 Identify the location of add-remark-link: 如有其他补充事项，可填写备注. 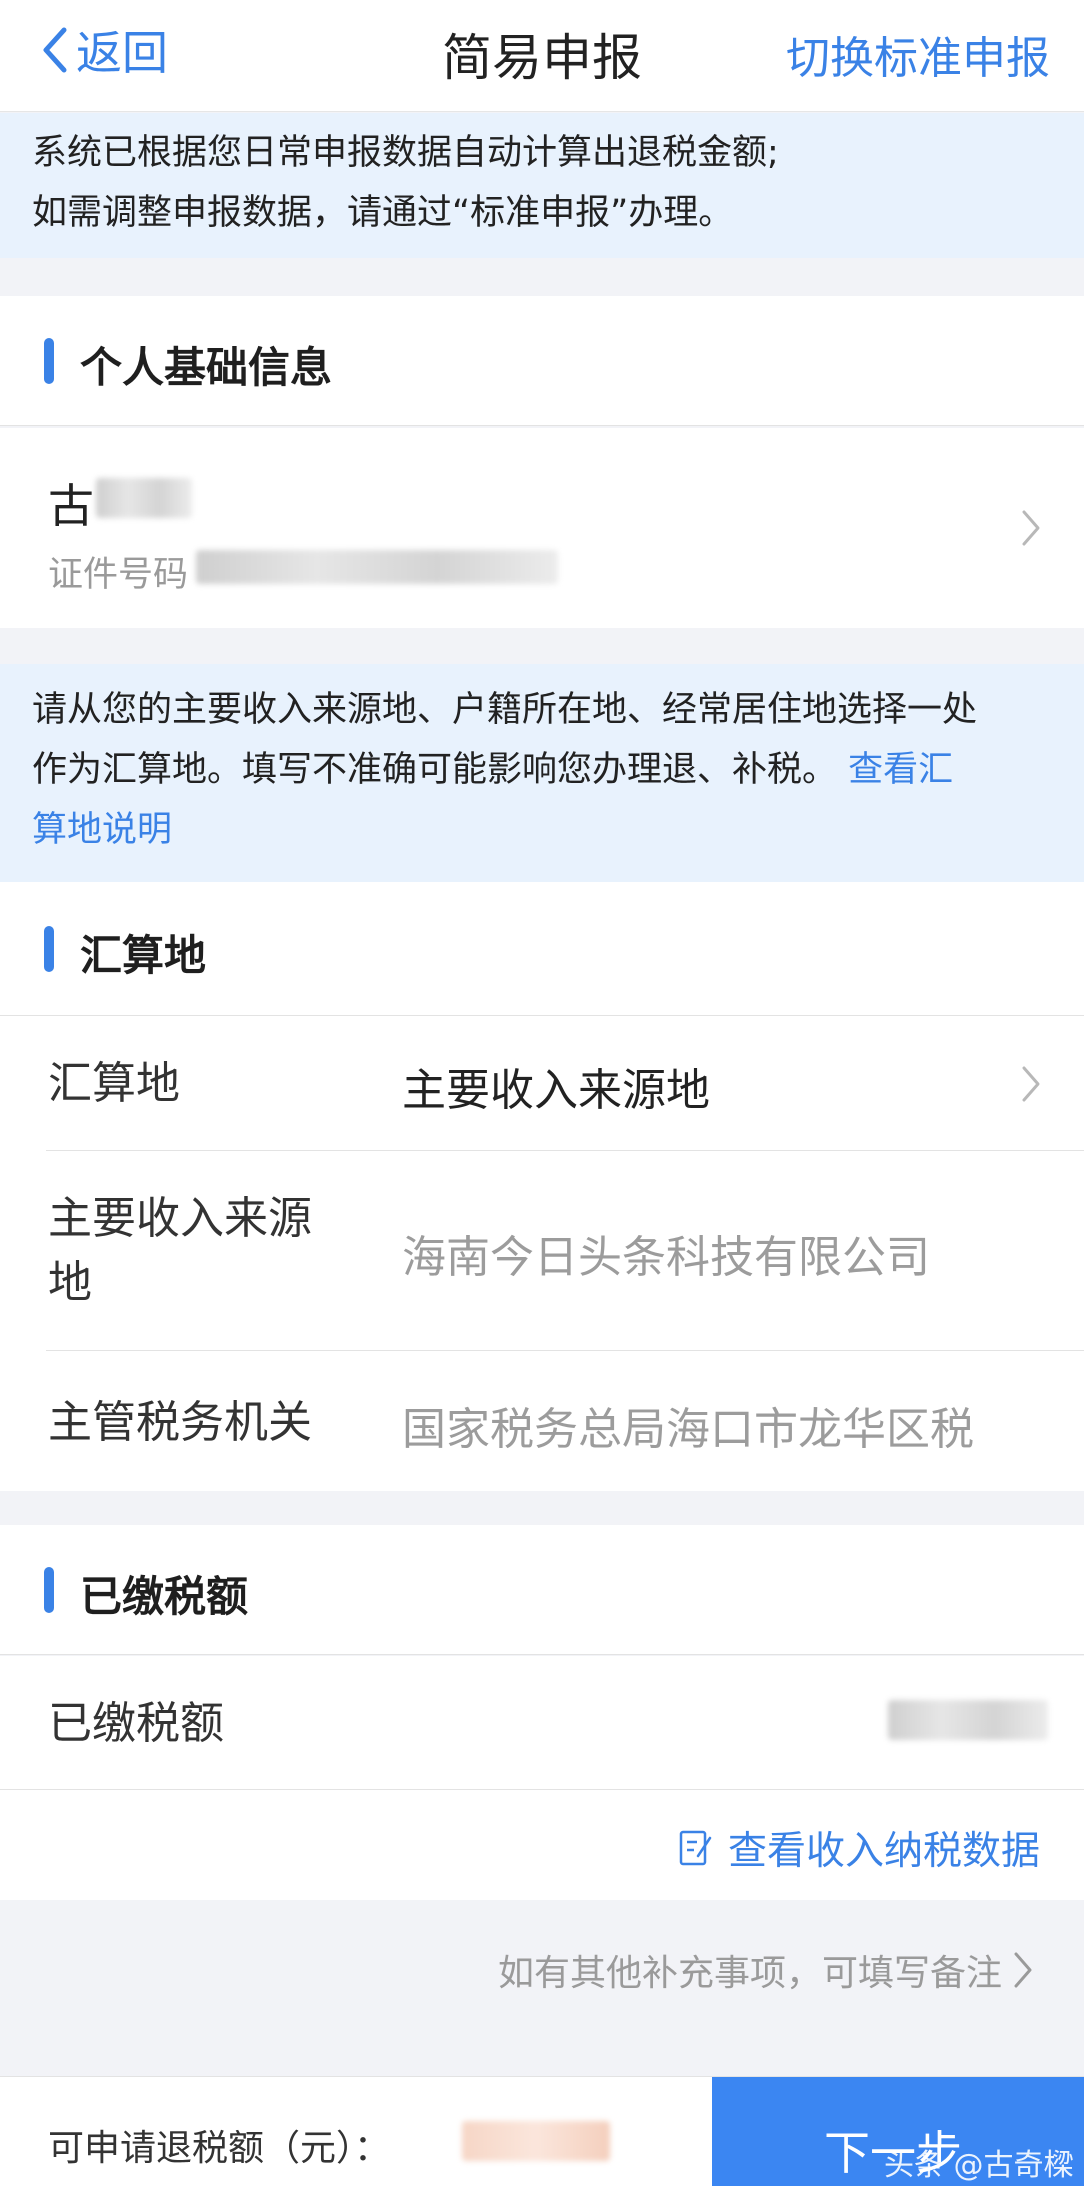
(766, 1970).